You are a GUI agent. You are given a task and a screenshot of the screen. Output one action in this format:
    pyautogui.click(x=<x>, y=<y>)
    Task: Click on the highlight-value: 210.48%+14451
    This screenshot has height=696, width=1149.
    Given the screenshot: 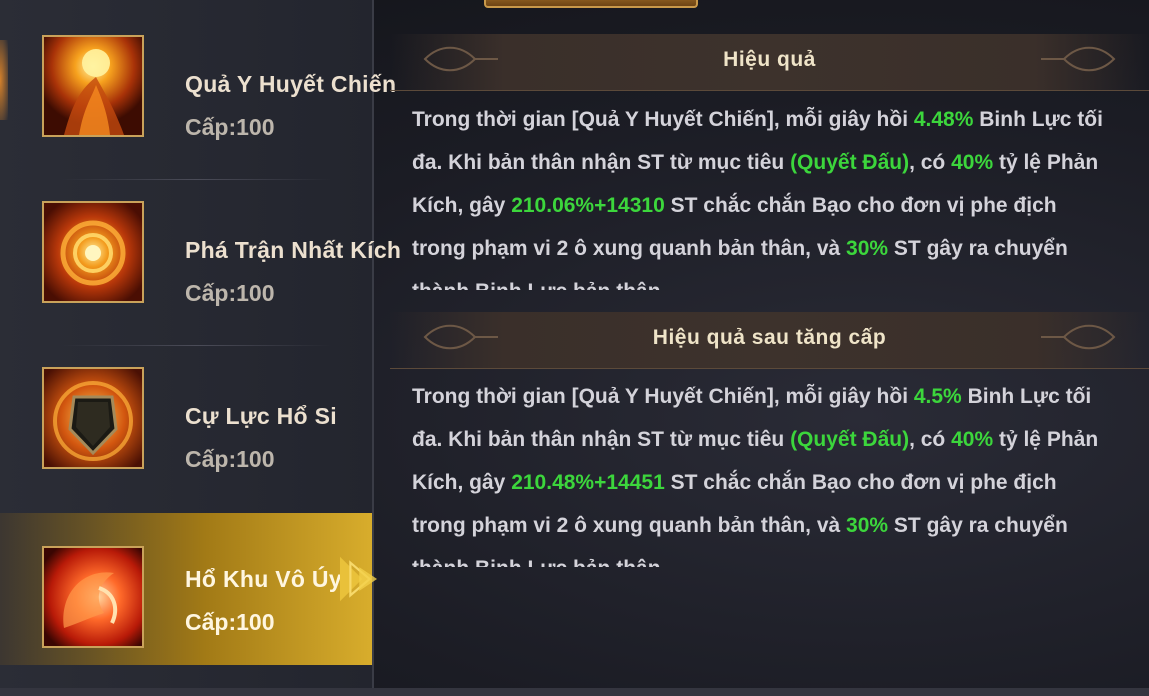 What is the action you would take?
    pyautogui.click(x=588, y=482)
    